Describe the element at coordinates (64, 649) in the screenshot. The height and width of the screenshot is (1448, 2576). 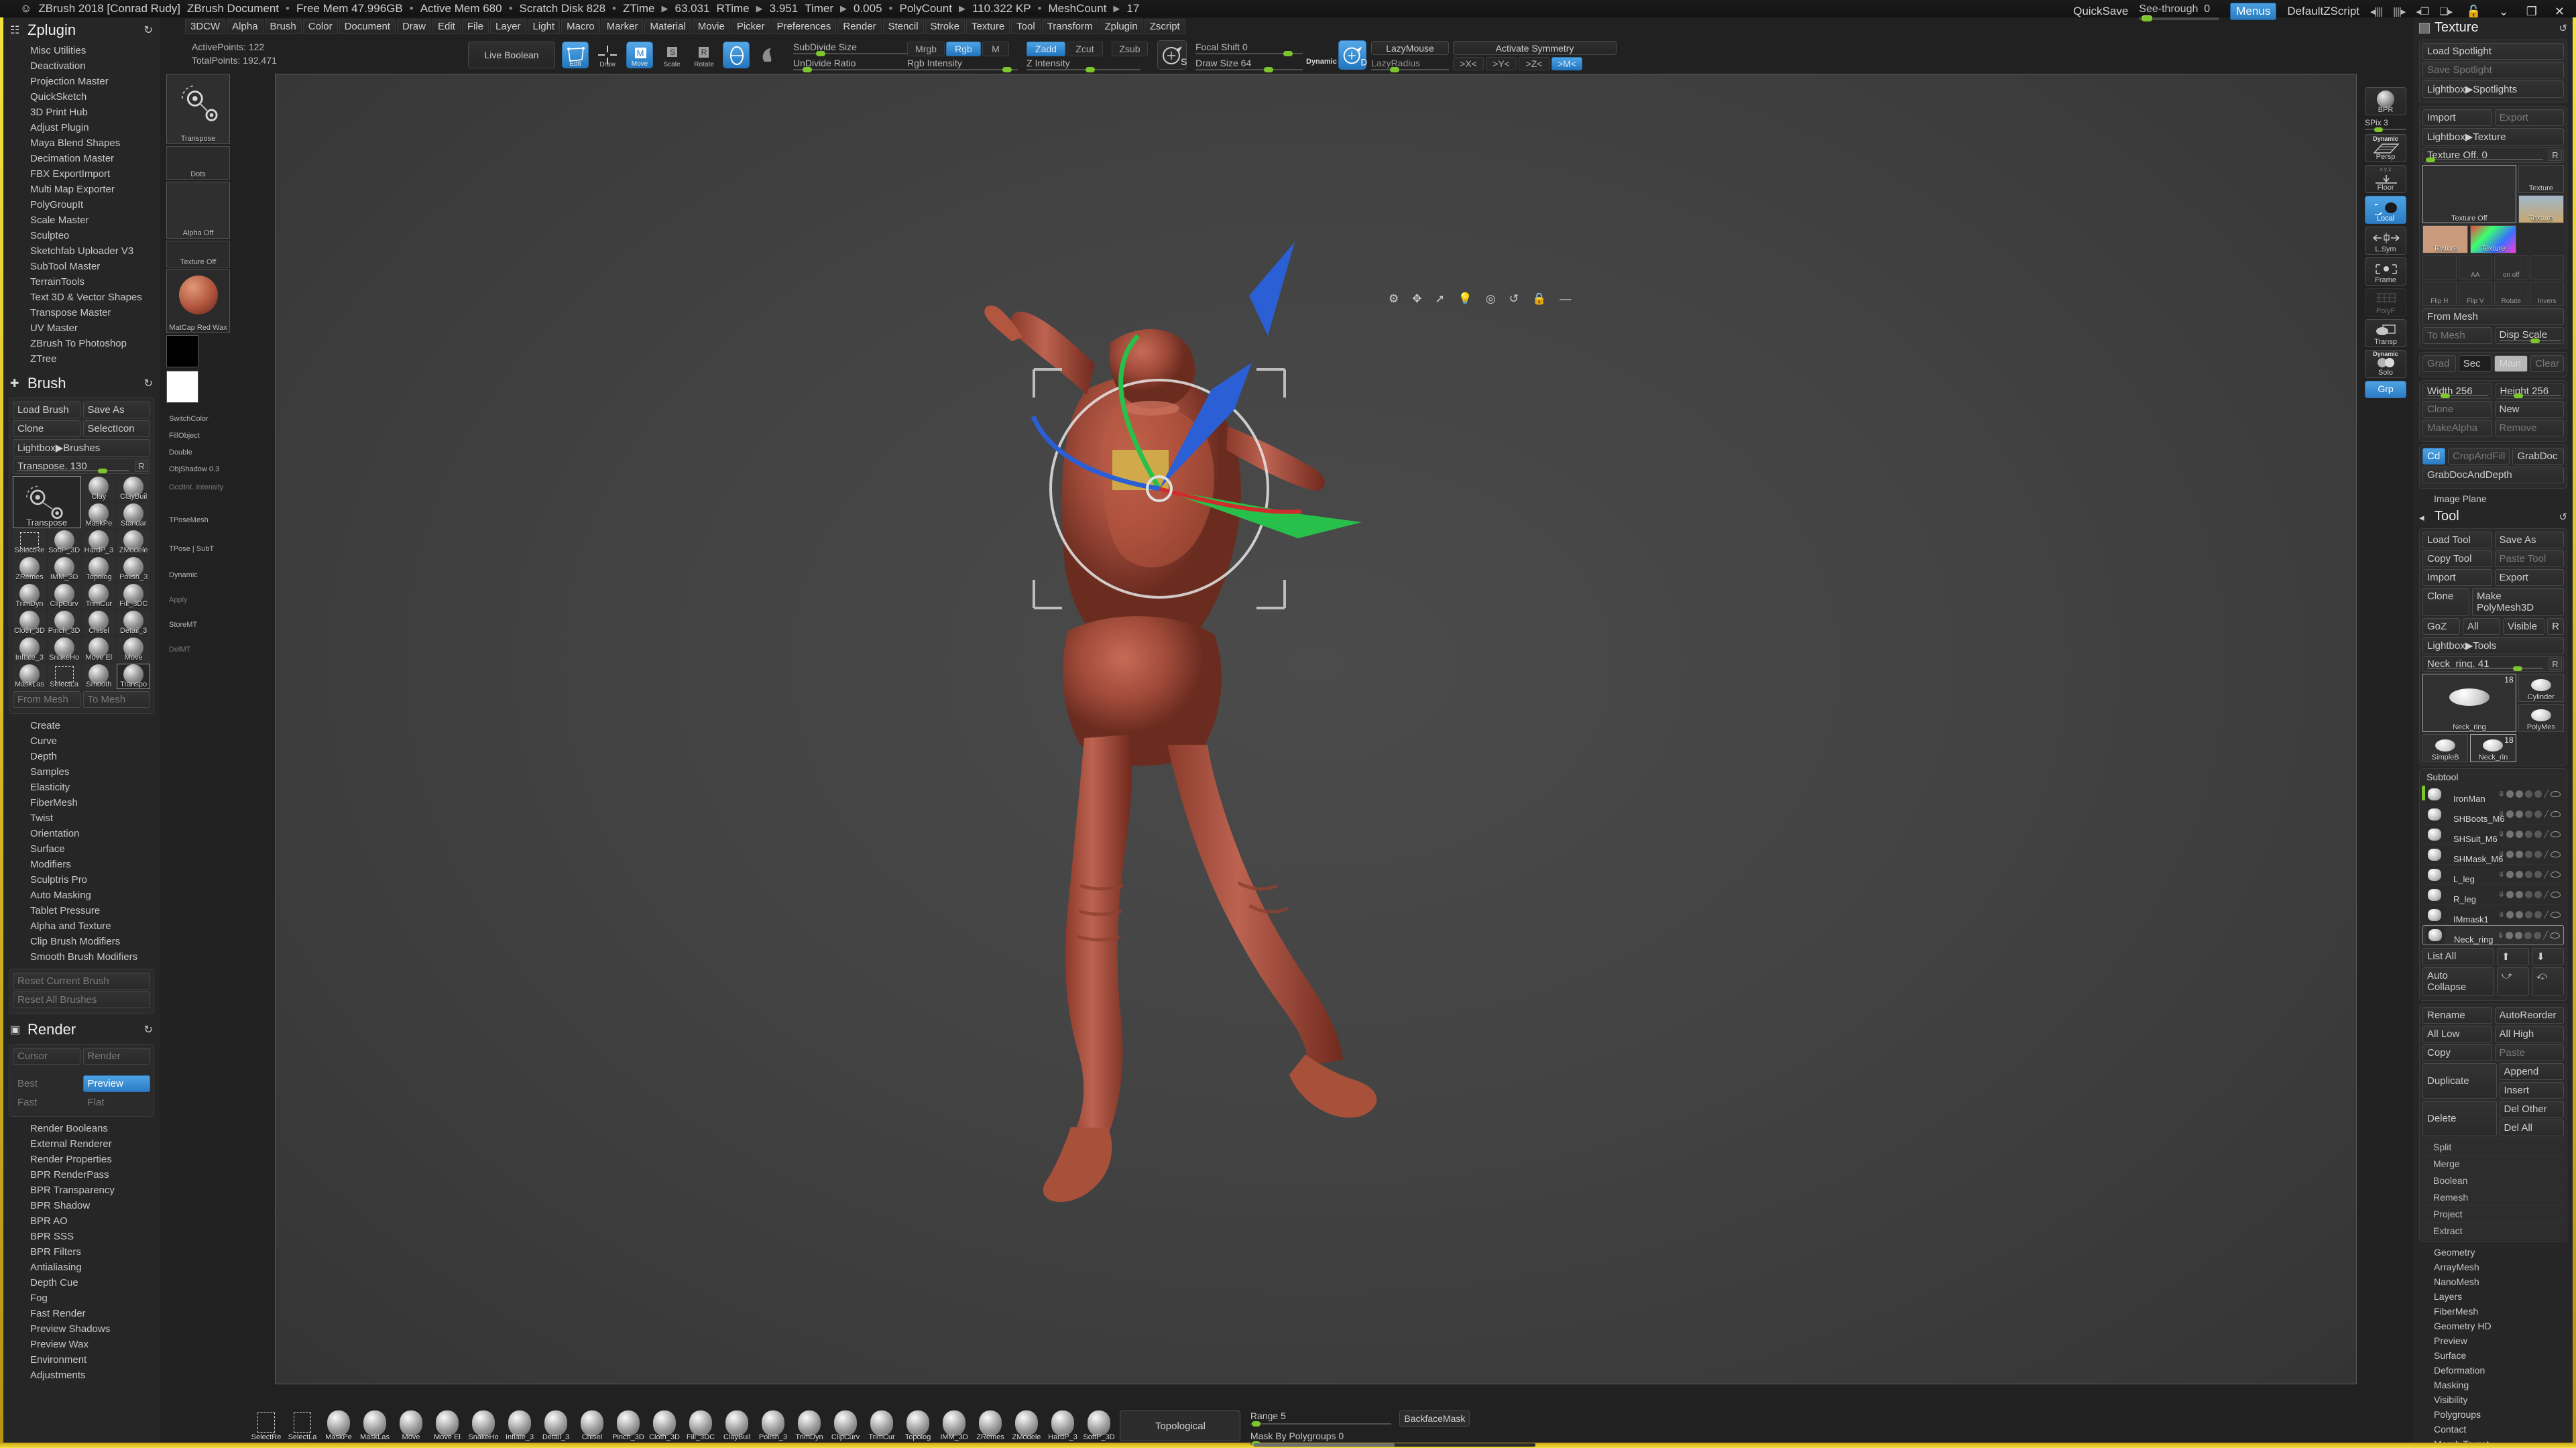
I see `brush-swatch-snakeho: SnakeHo` at that location.